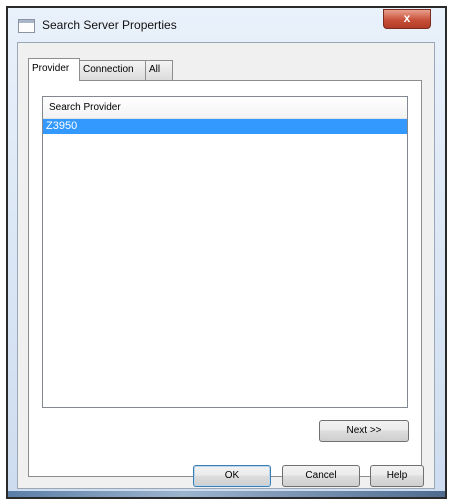 This screenshot has width=454, height=504. Describe the element at coordinates (159, 70) in the screenshot. I see `tab-all: All` at that location.